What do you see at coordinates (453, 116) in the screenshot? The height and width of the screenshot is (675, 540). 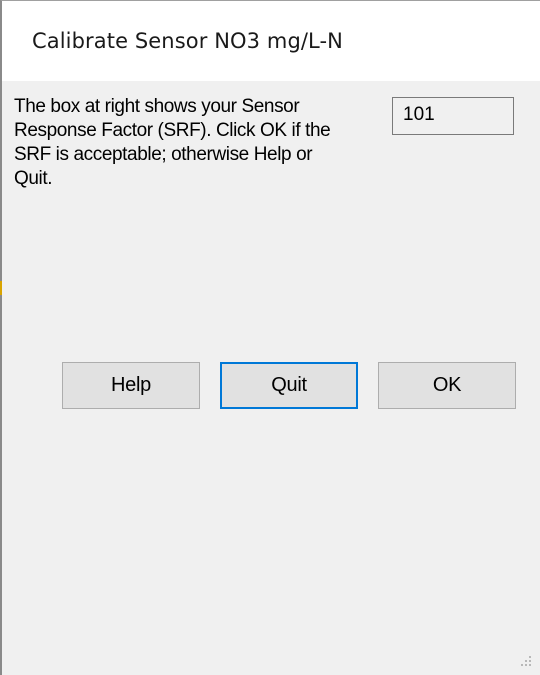 I see `srf-value-field: 101` at bounding box center [453, 116].